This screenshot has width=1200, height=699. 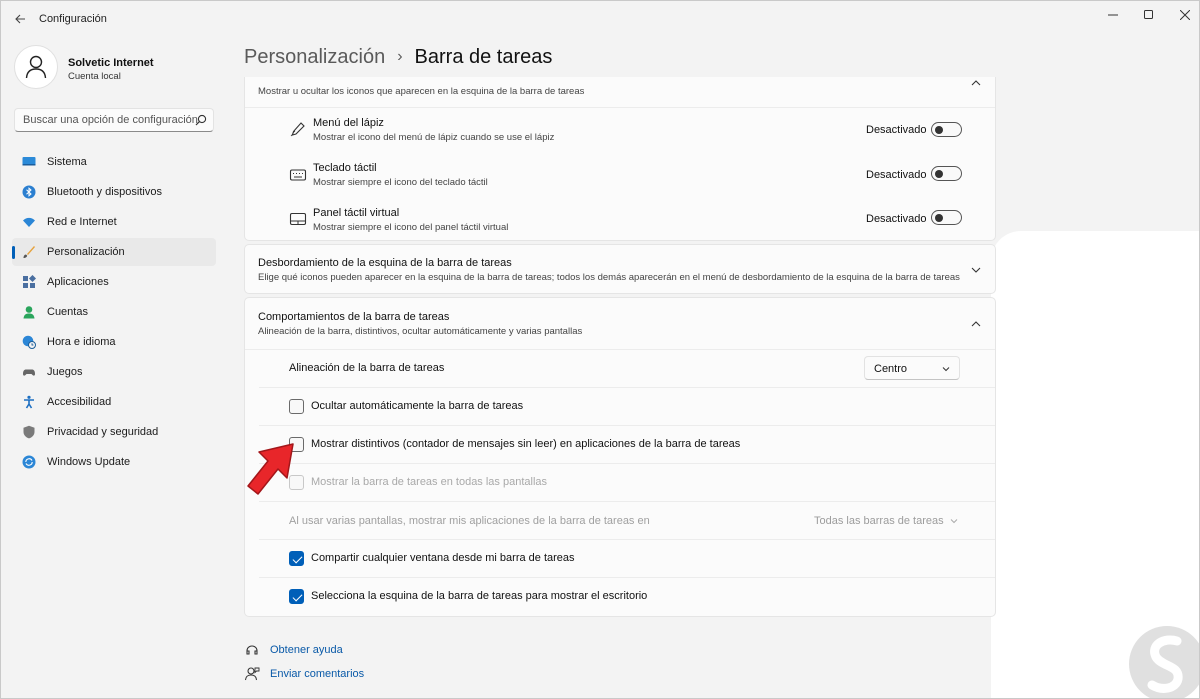 What do you see at coordinates (306, 650) in the screenshot?
I see `get-help-label: Obtener ayuda` at bounding box center [306, 650].